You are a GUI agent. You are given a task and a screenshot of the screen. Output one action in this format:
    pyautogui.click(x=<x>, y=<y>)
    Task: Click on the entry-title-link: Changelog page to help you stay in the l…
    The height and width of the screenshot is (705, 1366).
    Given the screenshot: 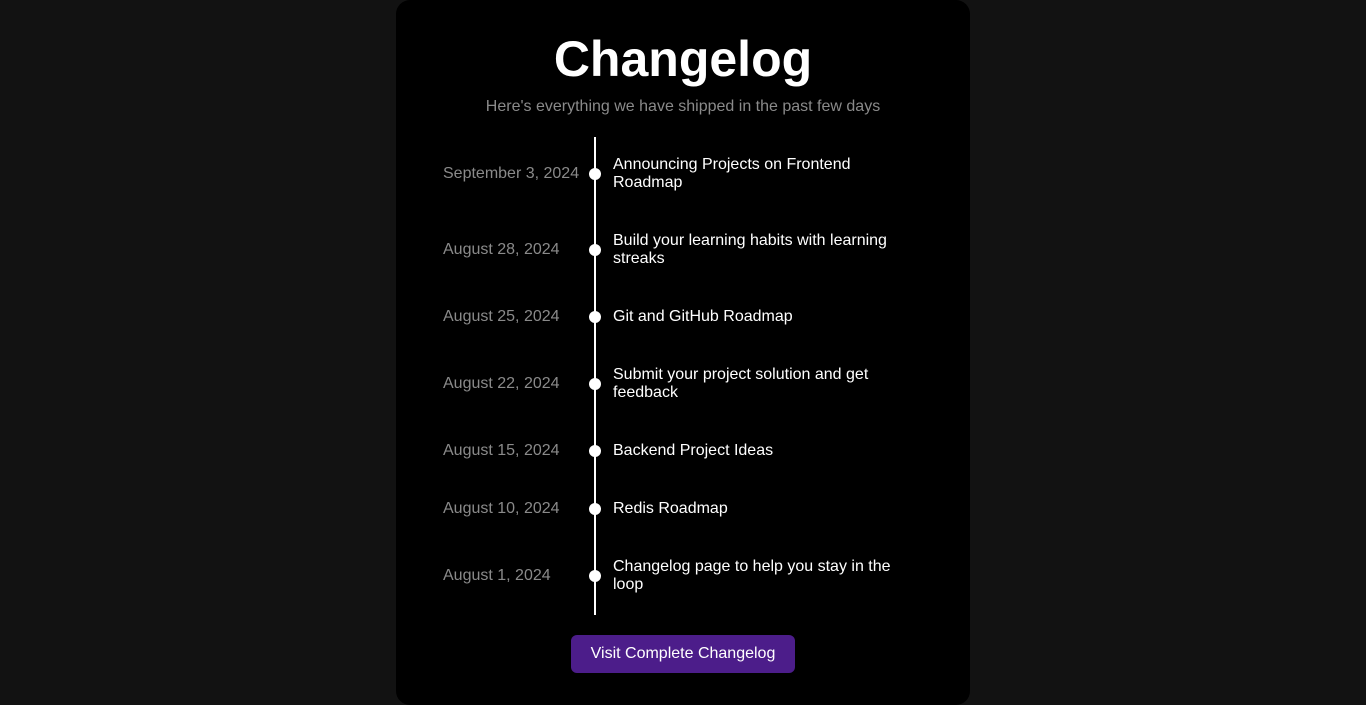 What is the action you would take?
    pyautogui.click(x=763, y=576)
    